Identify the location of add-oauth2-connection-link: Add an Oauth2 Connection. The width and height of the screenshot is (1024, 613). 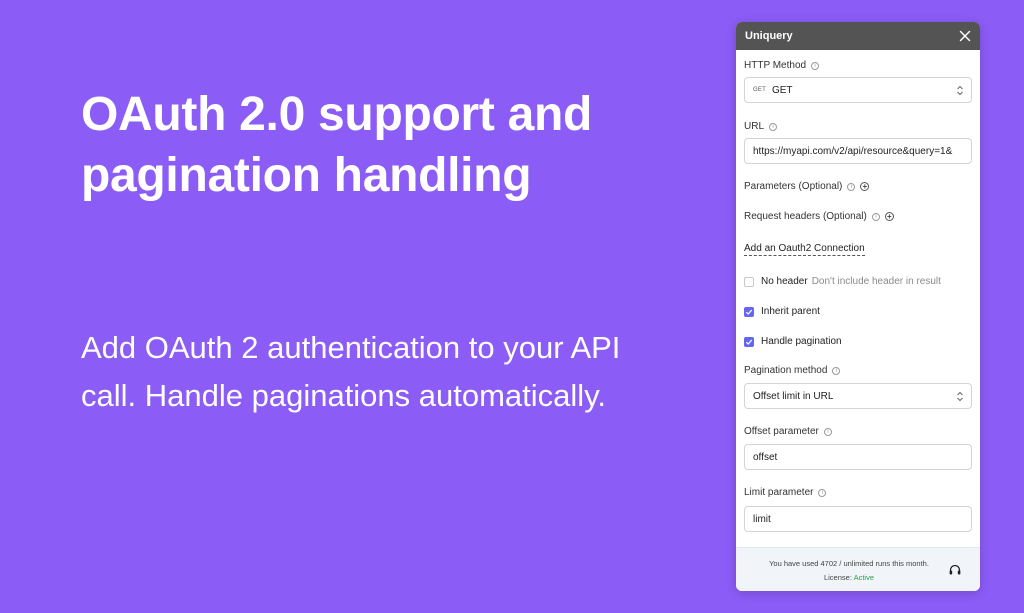
(804, 249).